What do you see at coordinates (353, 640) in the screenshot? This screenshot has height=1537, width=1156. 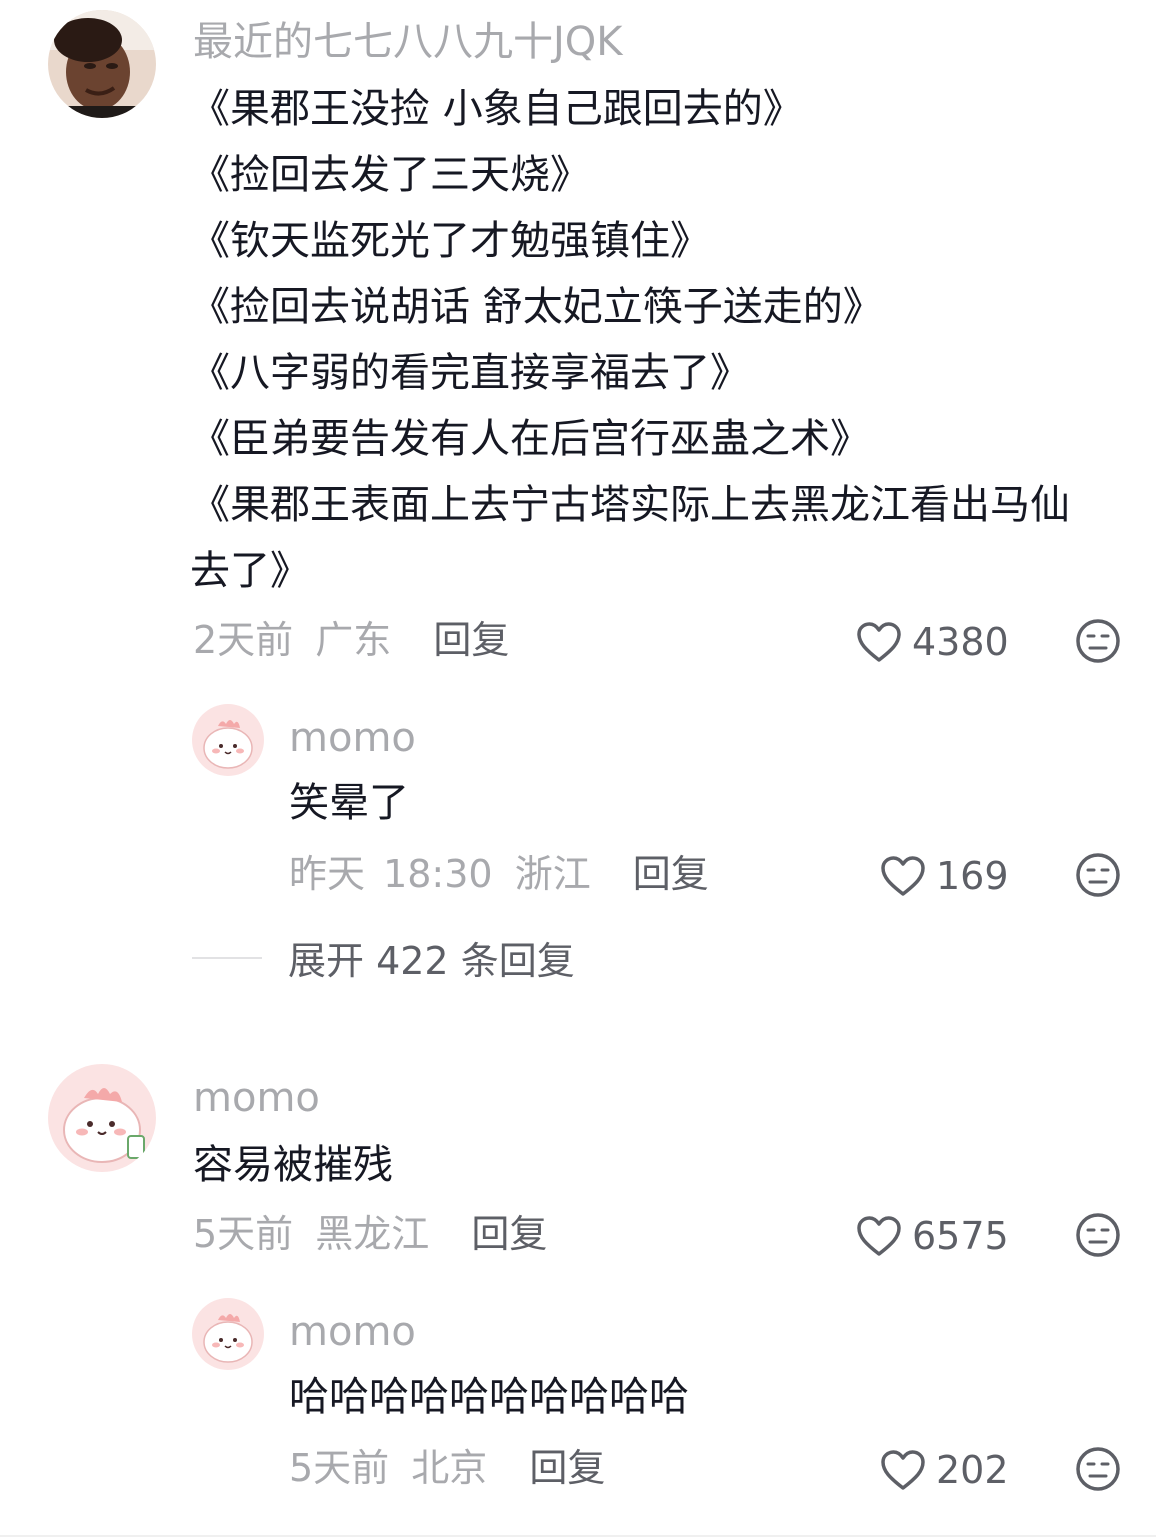 I see `comment-location: 广东` at bounding box center [353, 640].